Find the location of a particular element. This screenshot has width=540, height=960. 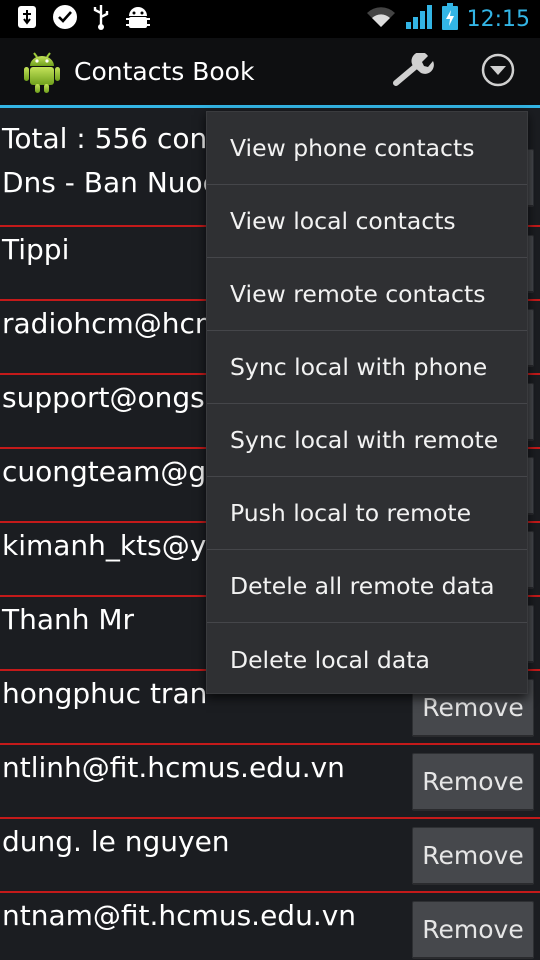

app-logo-icon is located at coordinates (42, 72).